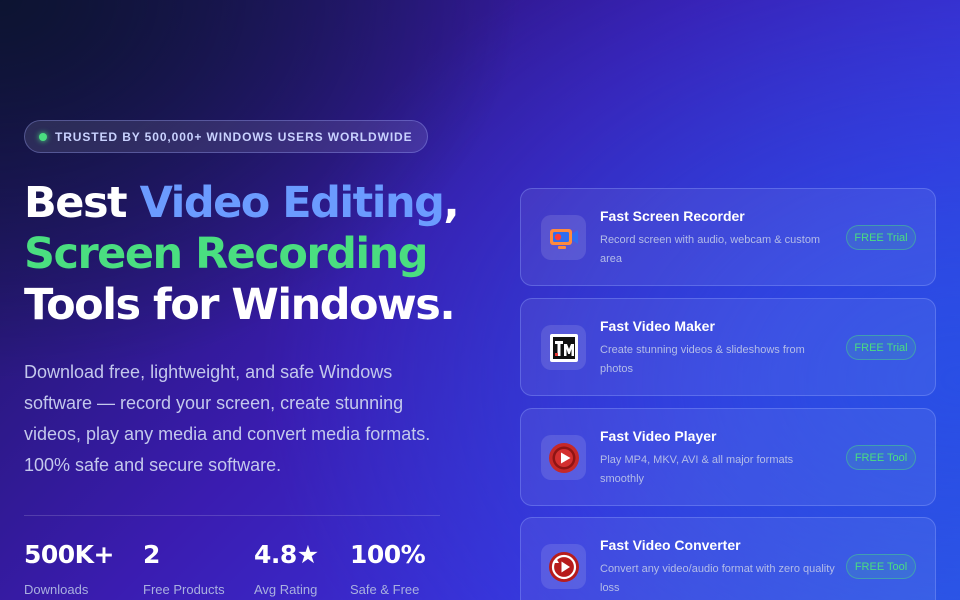 This screenshot has height=600, width=960. What do you see at coordinates (658, 436) in the screenshot?
I see `product-name: Fast Video Player` at bounding box center [658, 436].